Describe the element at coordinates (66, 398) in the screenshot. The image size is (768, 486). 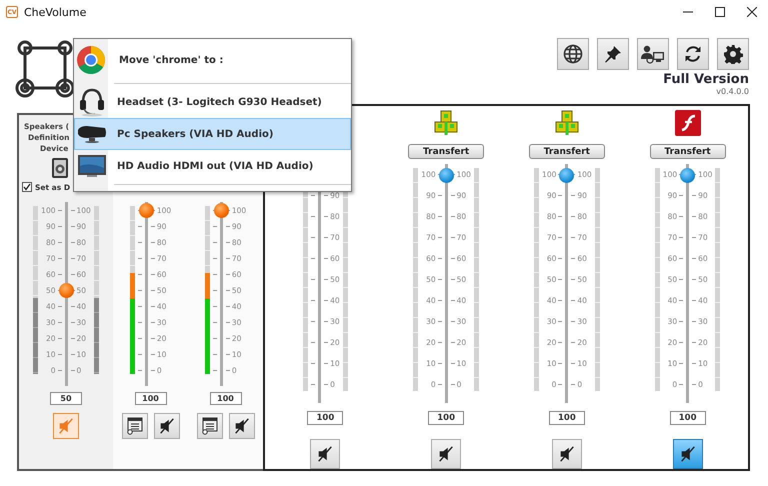
I see `volume-value: 50` at that location.